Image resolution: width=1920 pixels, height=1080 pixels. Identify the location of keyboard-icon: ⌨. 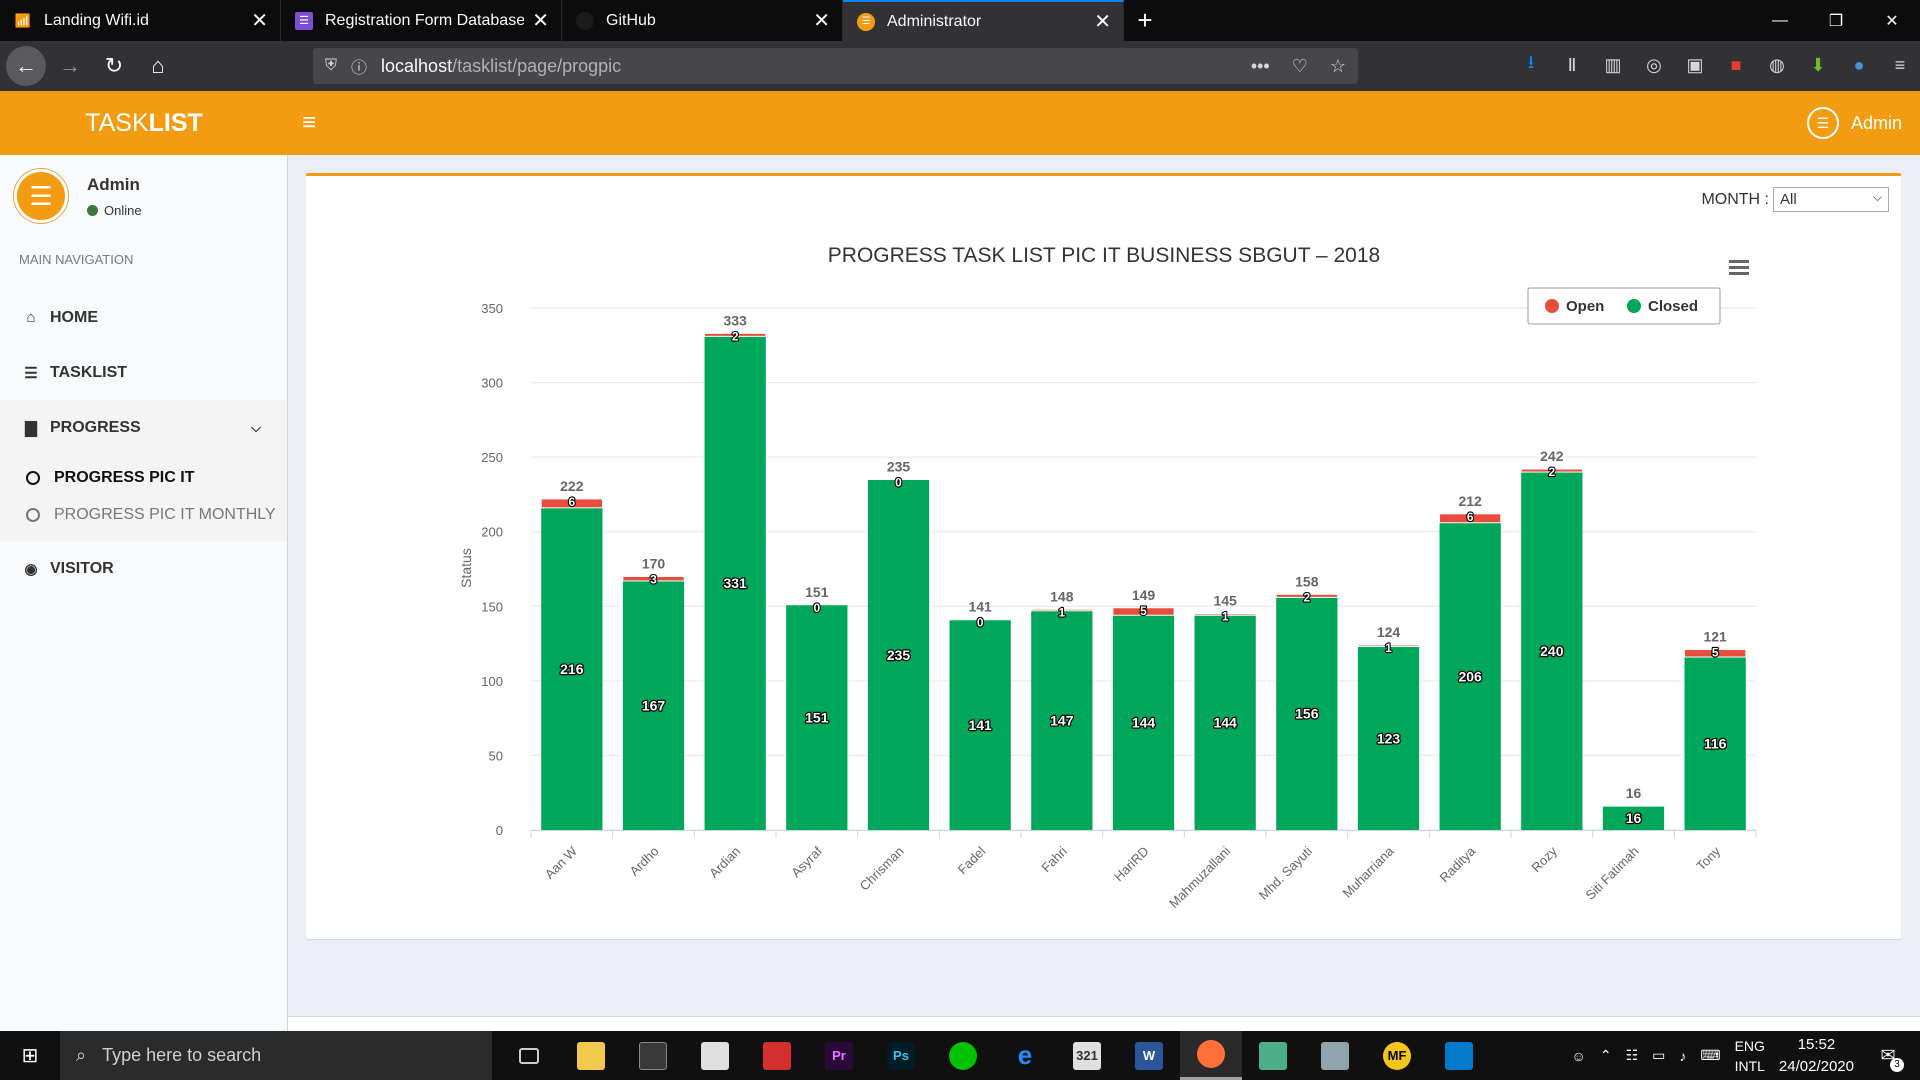
(1710, 1055).